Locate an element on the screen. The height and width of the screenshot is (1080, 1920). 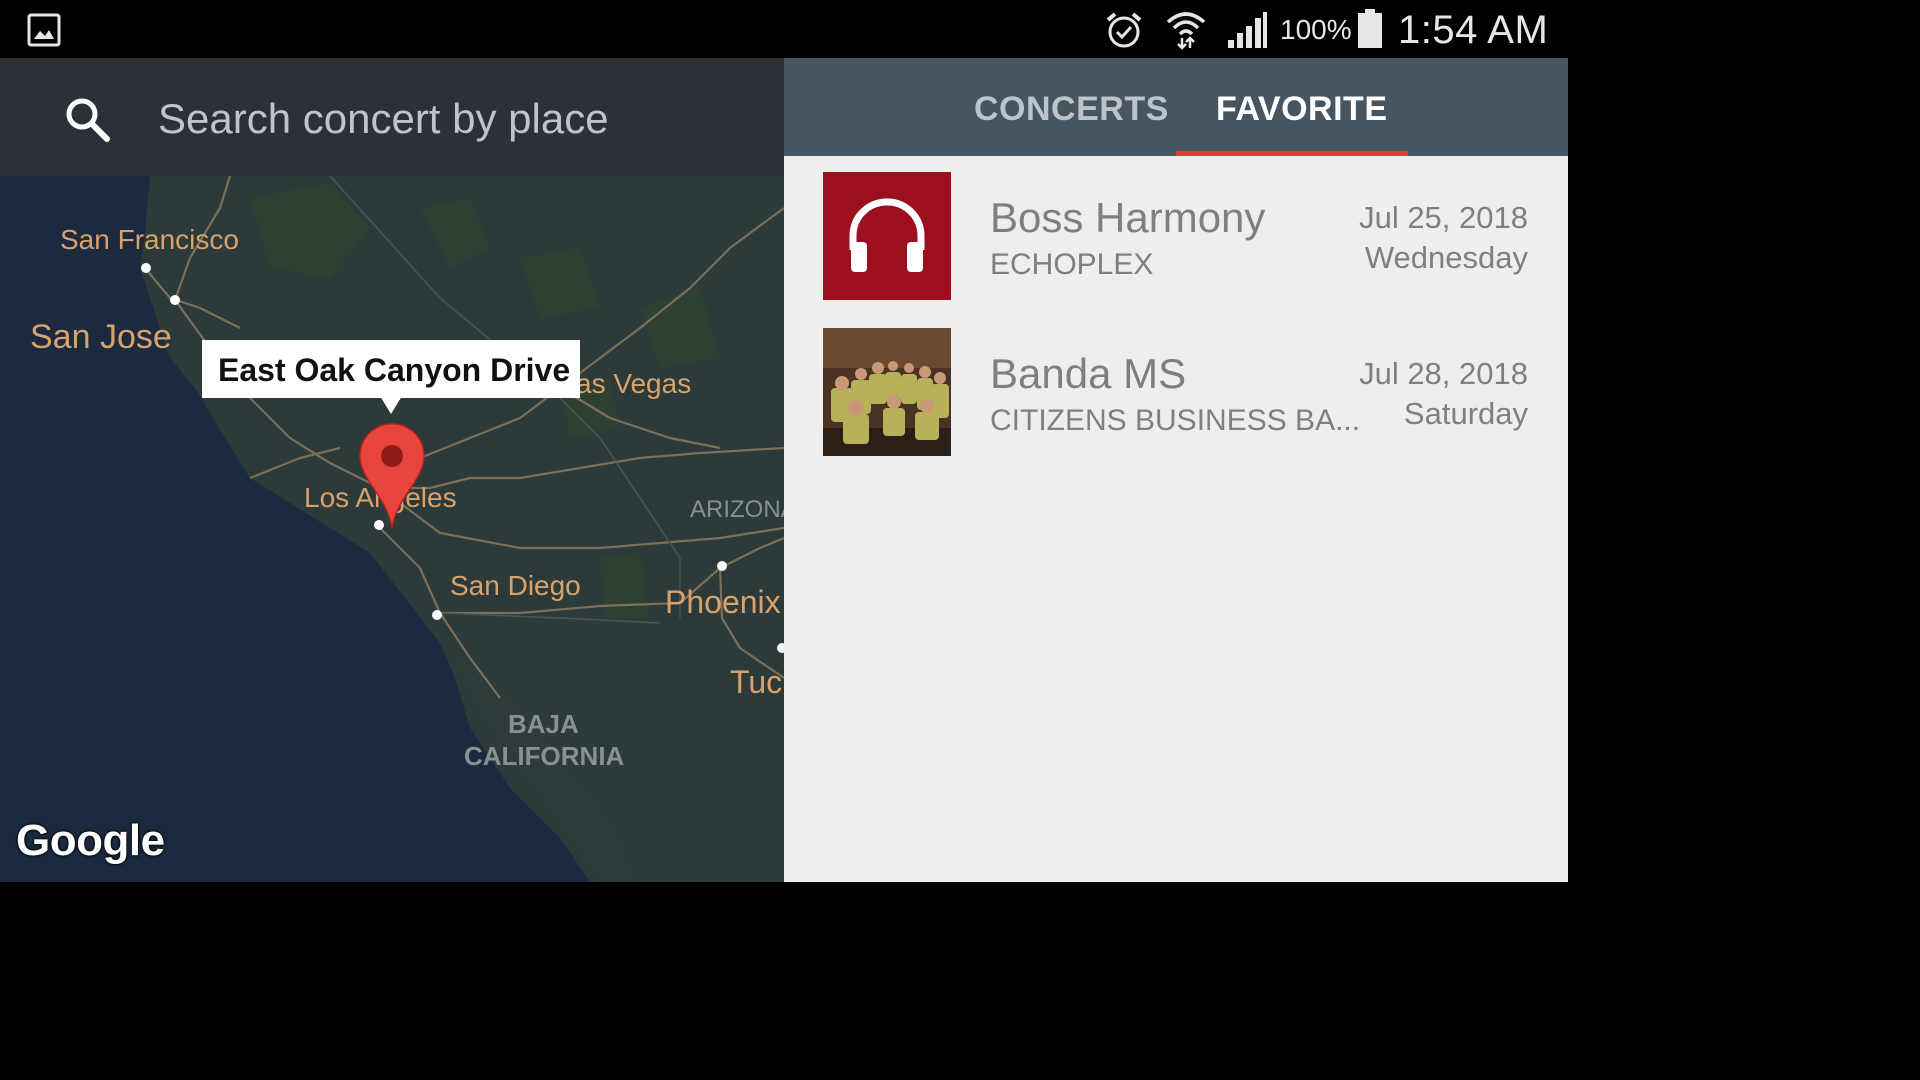
location-callout: East Oak Canyon Drive is located at coordinates (391, 377).